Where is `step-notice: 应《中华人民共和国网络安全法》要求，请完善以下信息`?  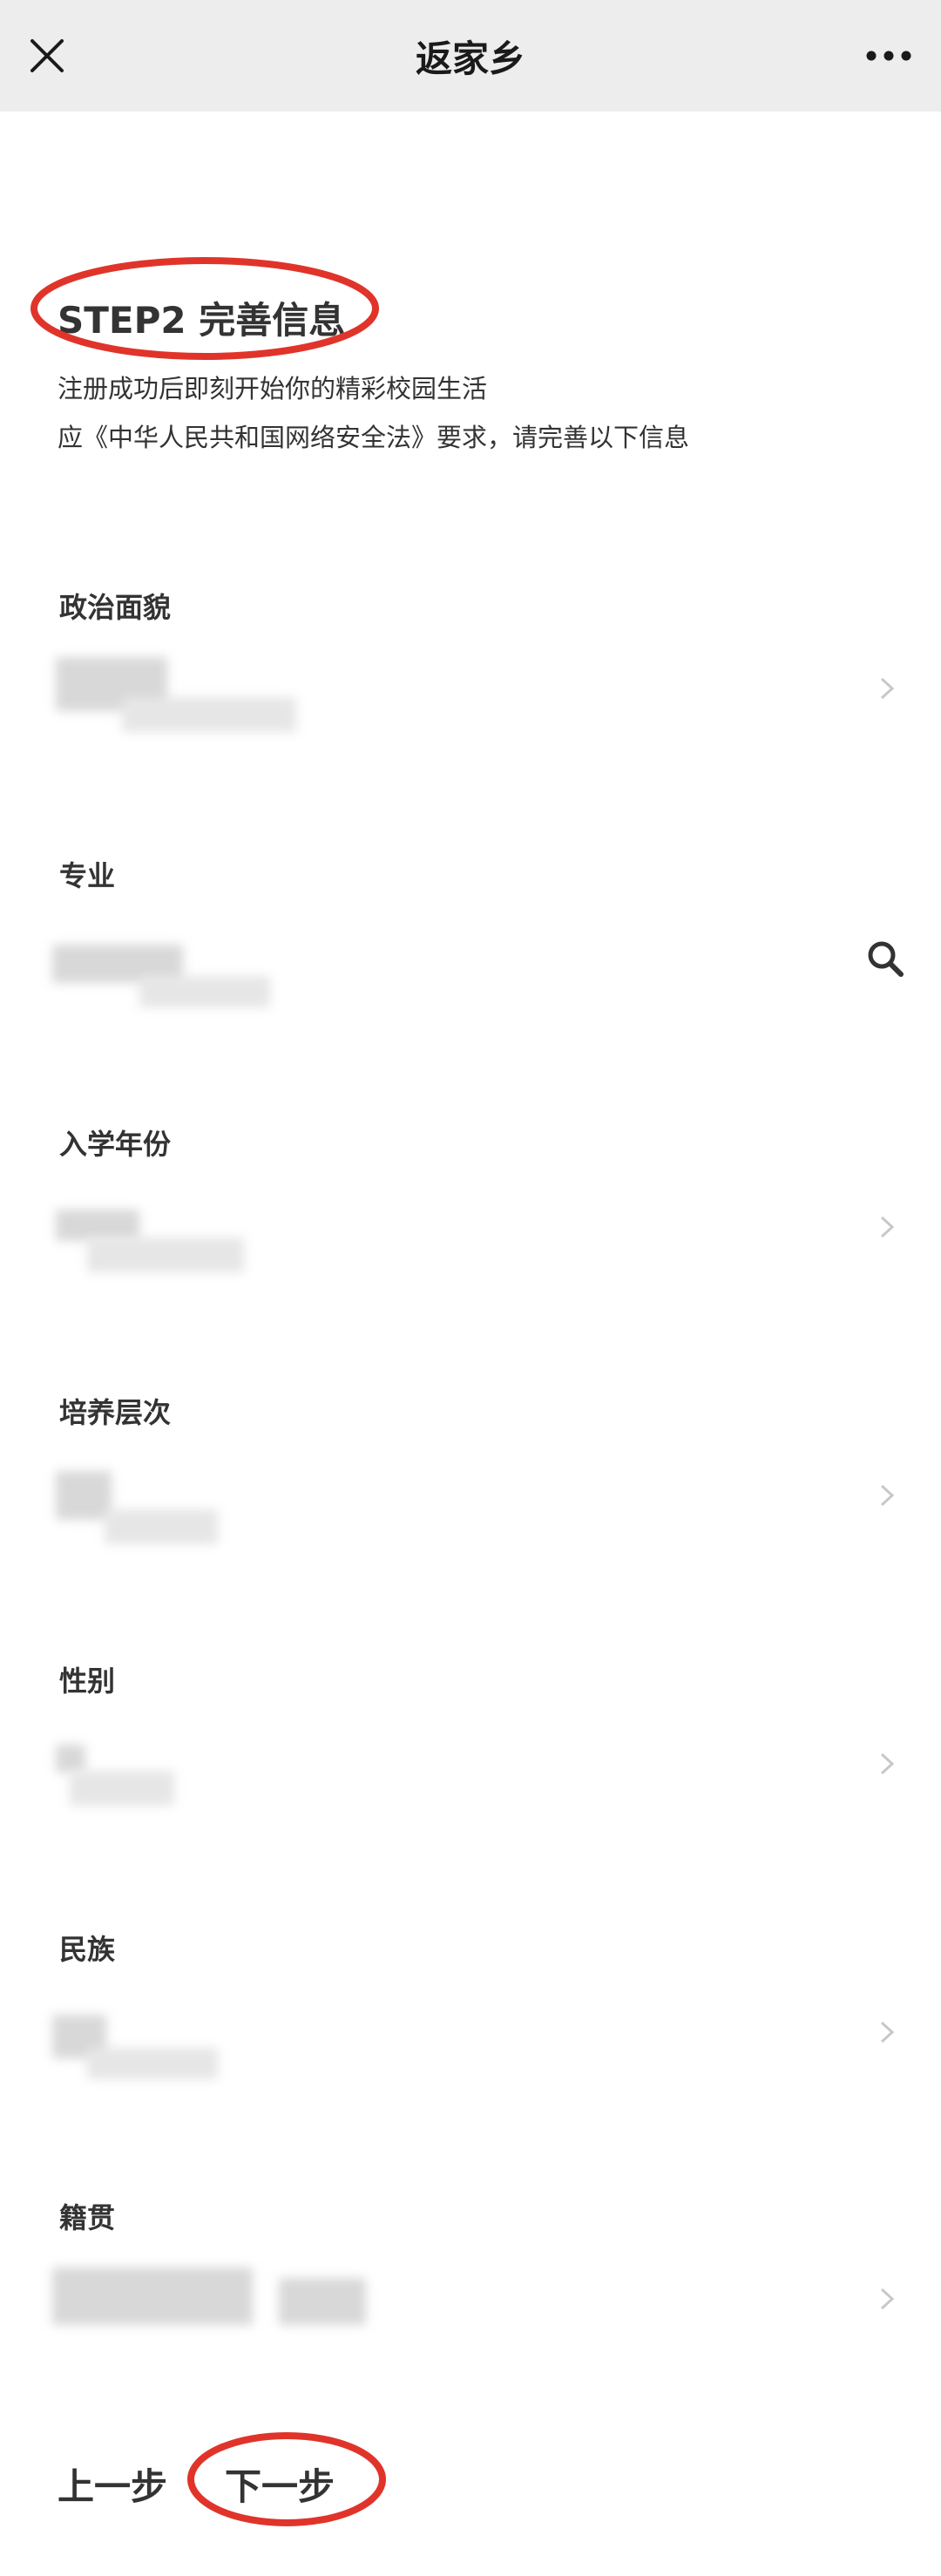 step-notice: 应《中华人民共和国网络安全法》要求，请完善以下信息 is located at coordinates (374, 438).